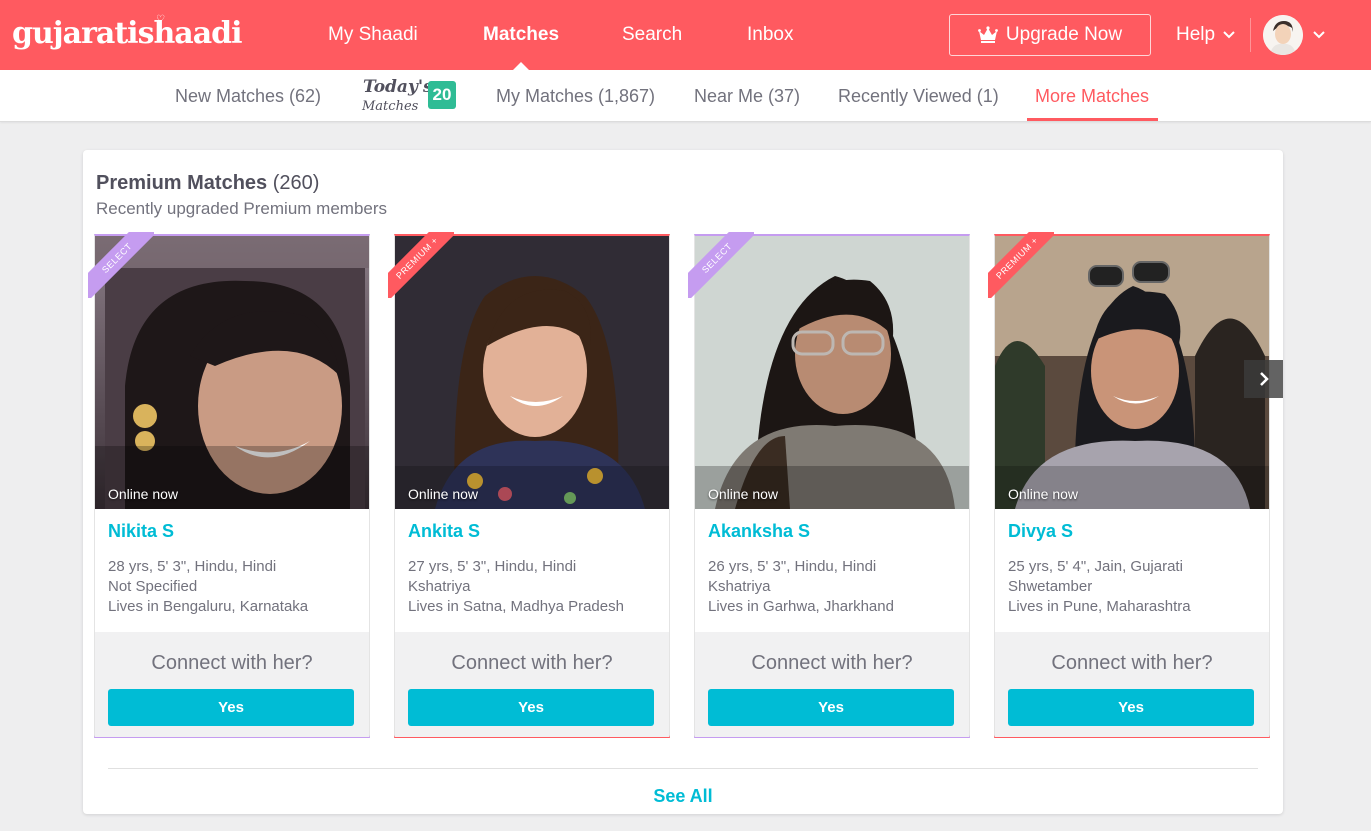  Describe the element at coordinates (192, 566) in the screenshot. I see `profile-age-height-religion: 28 yrs, 5' 3", Hindu, Hindi` at that location.